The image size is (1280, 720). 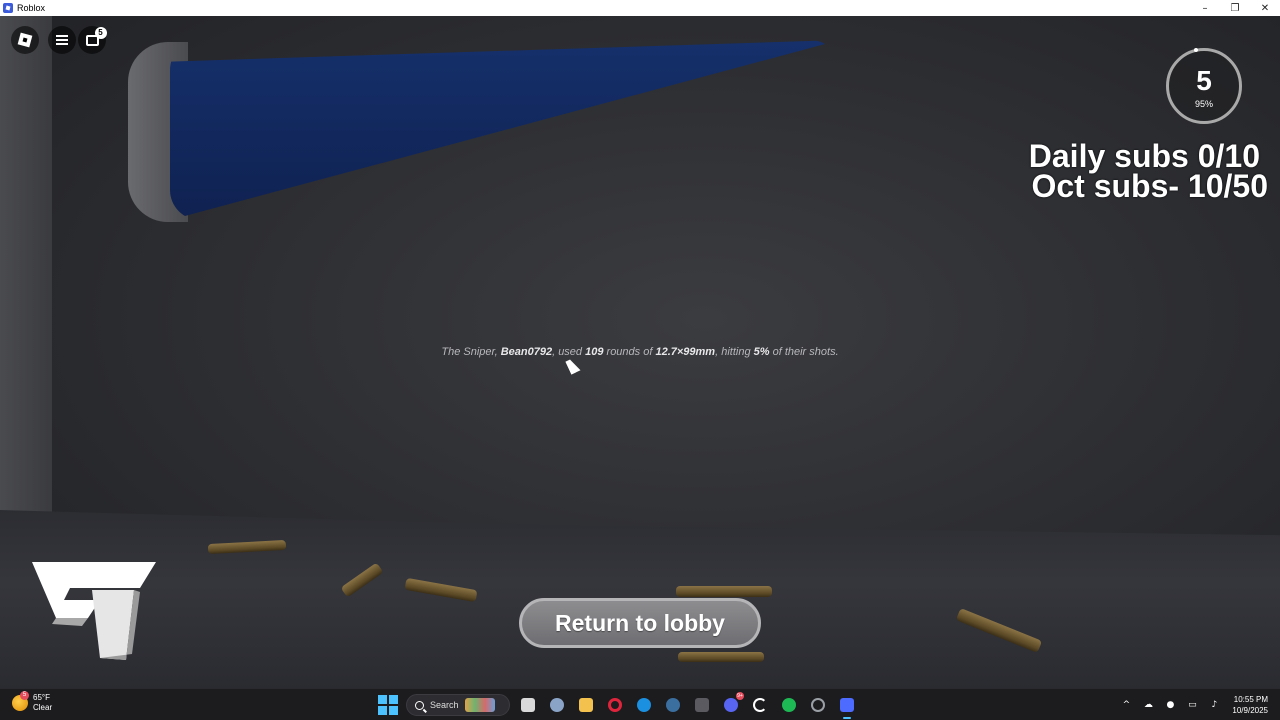 I want to click on weather-badge: 5, so click(x=24, y=695).